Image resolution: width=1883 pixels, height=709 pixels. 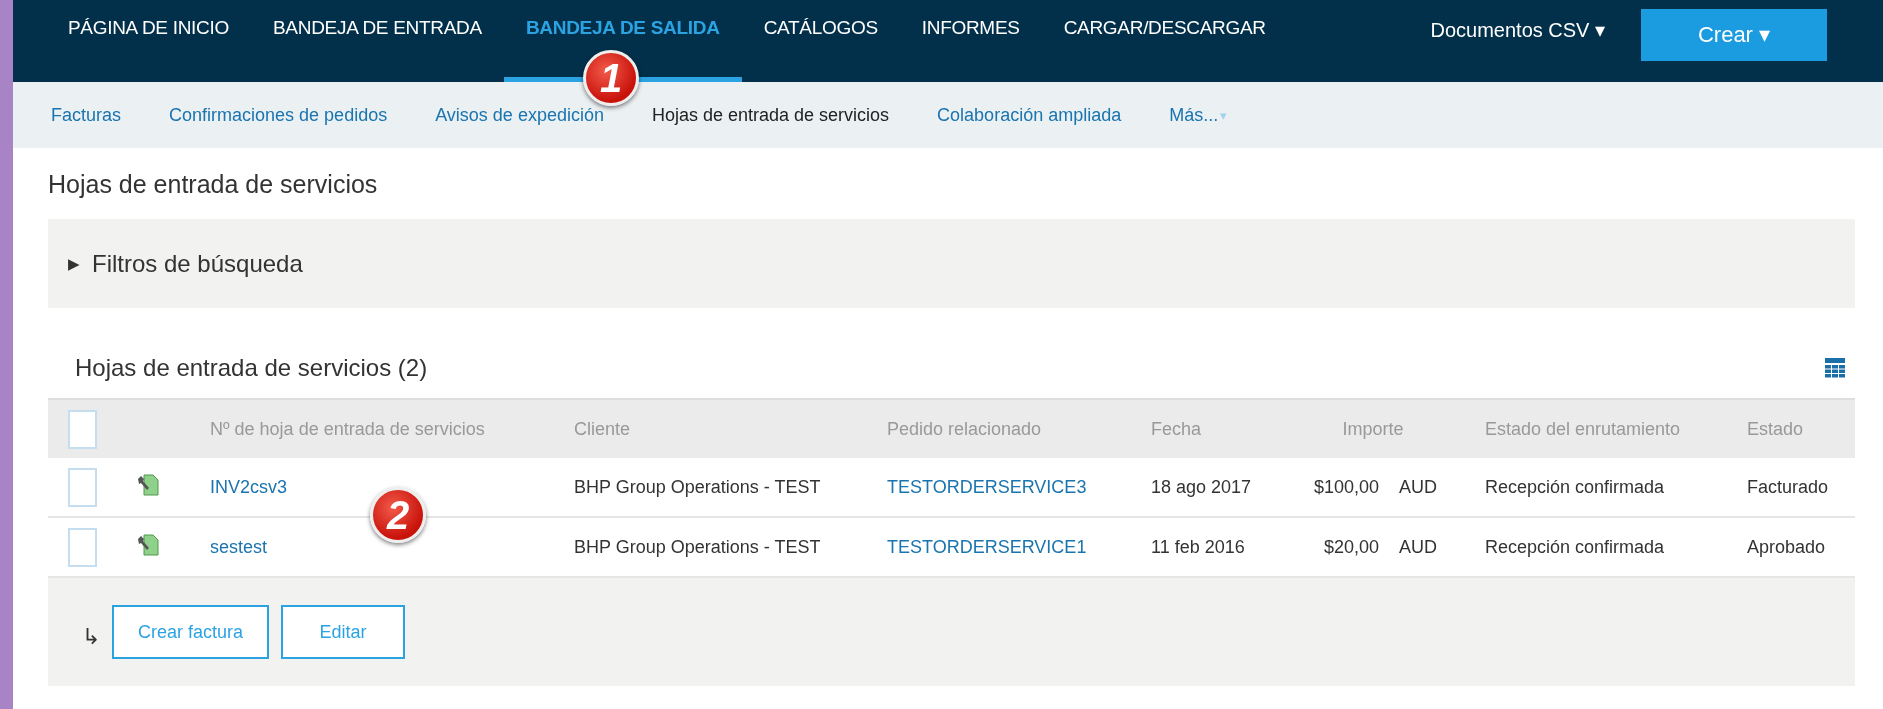 What do you see at coordinates (239, 547) in the screenshot?
I see `sheet-number-link: sestest` at bounding box center [239, 547].